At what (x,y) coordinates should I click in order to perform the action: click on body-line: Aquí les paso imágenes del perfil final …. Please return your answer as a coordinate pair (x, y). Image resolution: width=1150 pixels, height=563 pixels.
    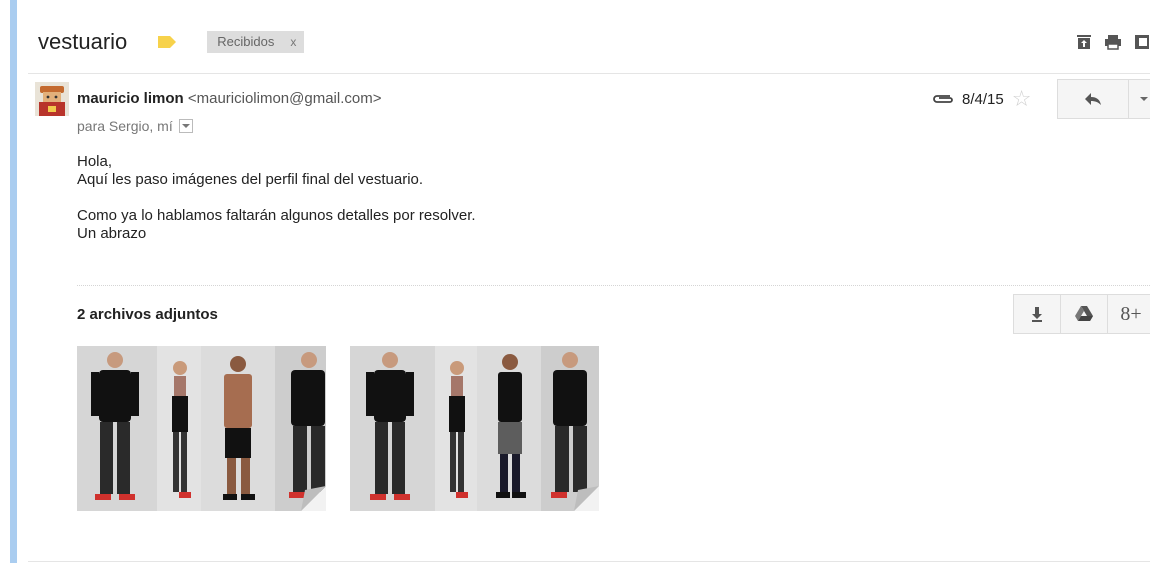
    Looking at the image, I should click on (250, 179).